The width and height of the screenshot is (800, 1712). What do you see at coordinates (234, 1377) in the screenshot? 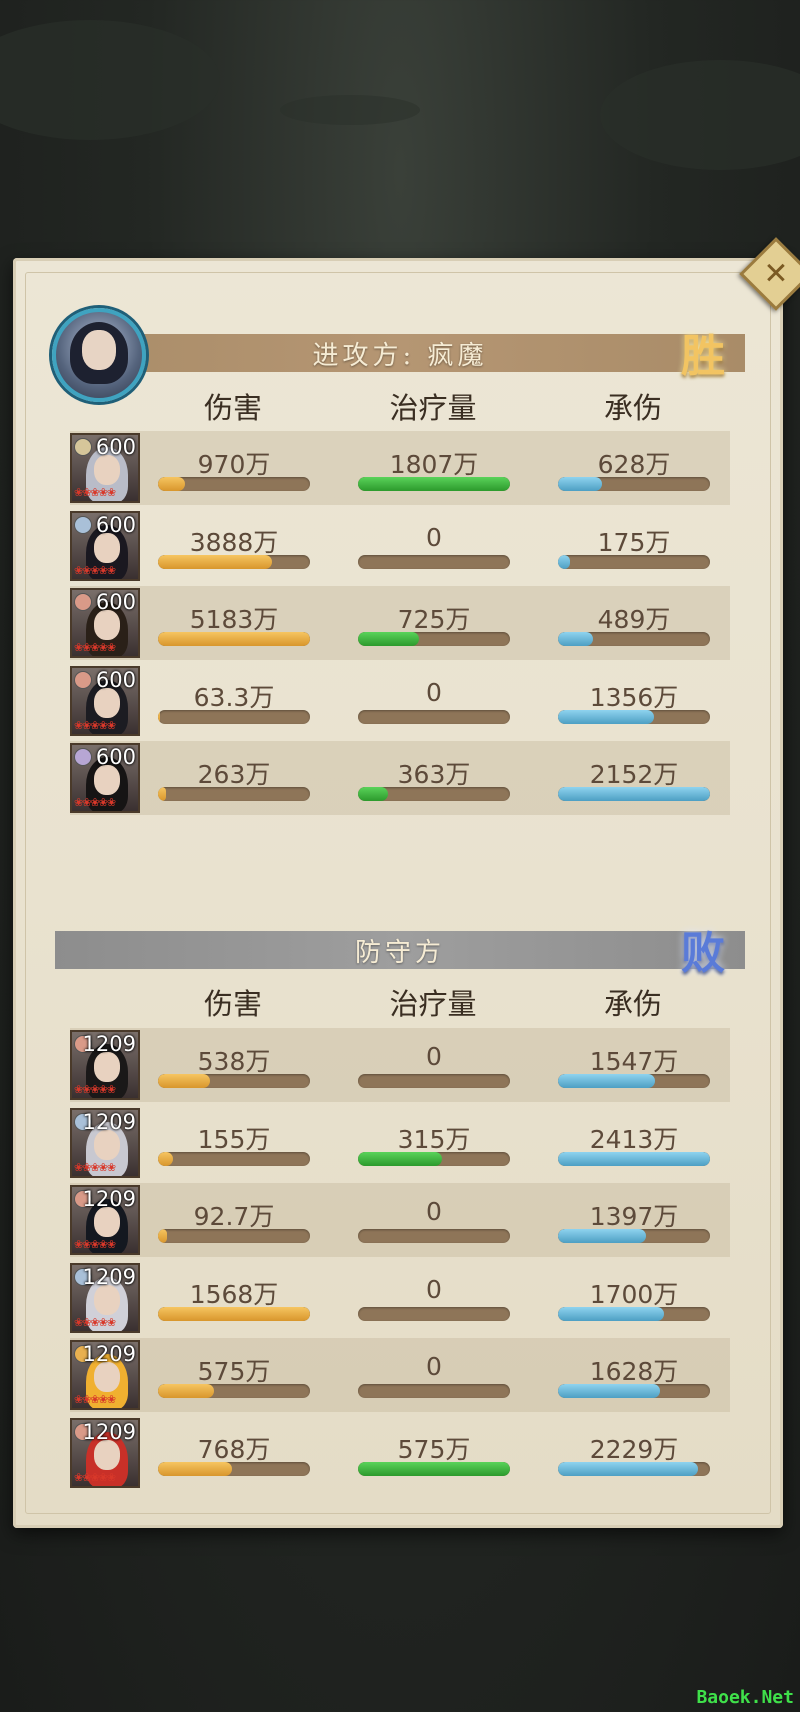
I see `damage-stat: 575万` at bounding box center [234, 1377].